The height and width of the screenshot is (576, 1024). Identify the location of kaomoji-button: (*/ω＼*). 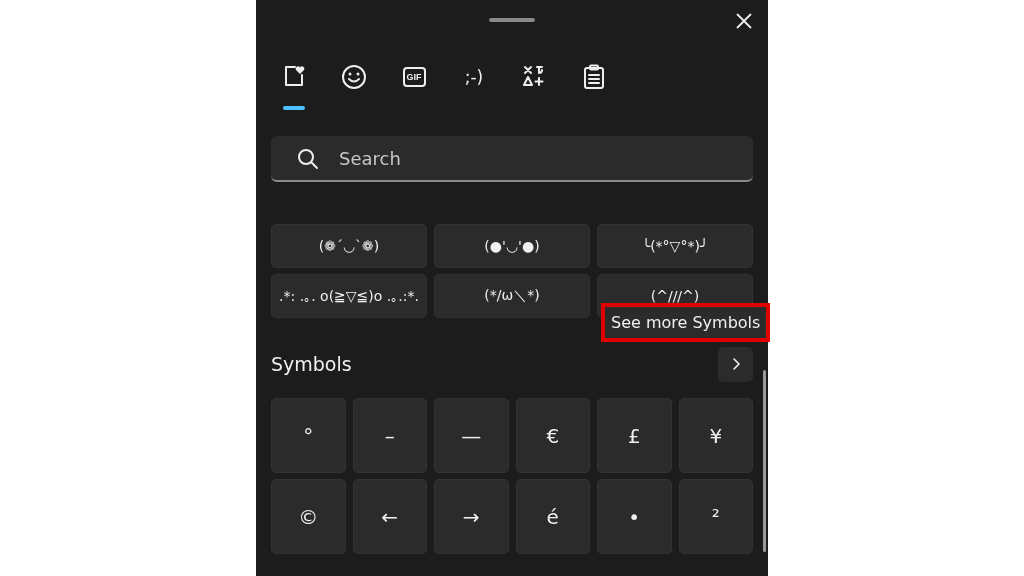
(512, 296).